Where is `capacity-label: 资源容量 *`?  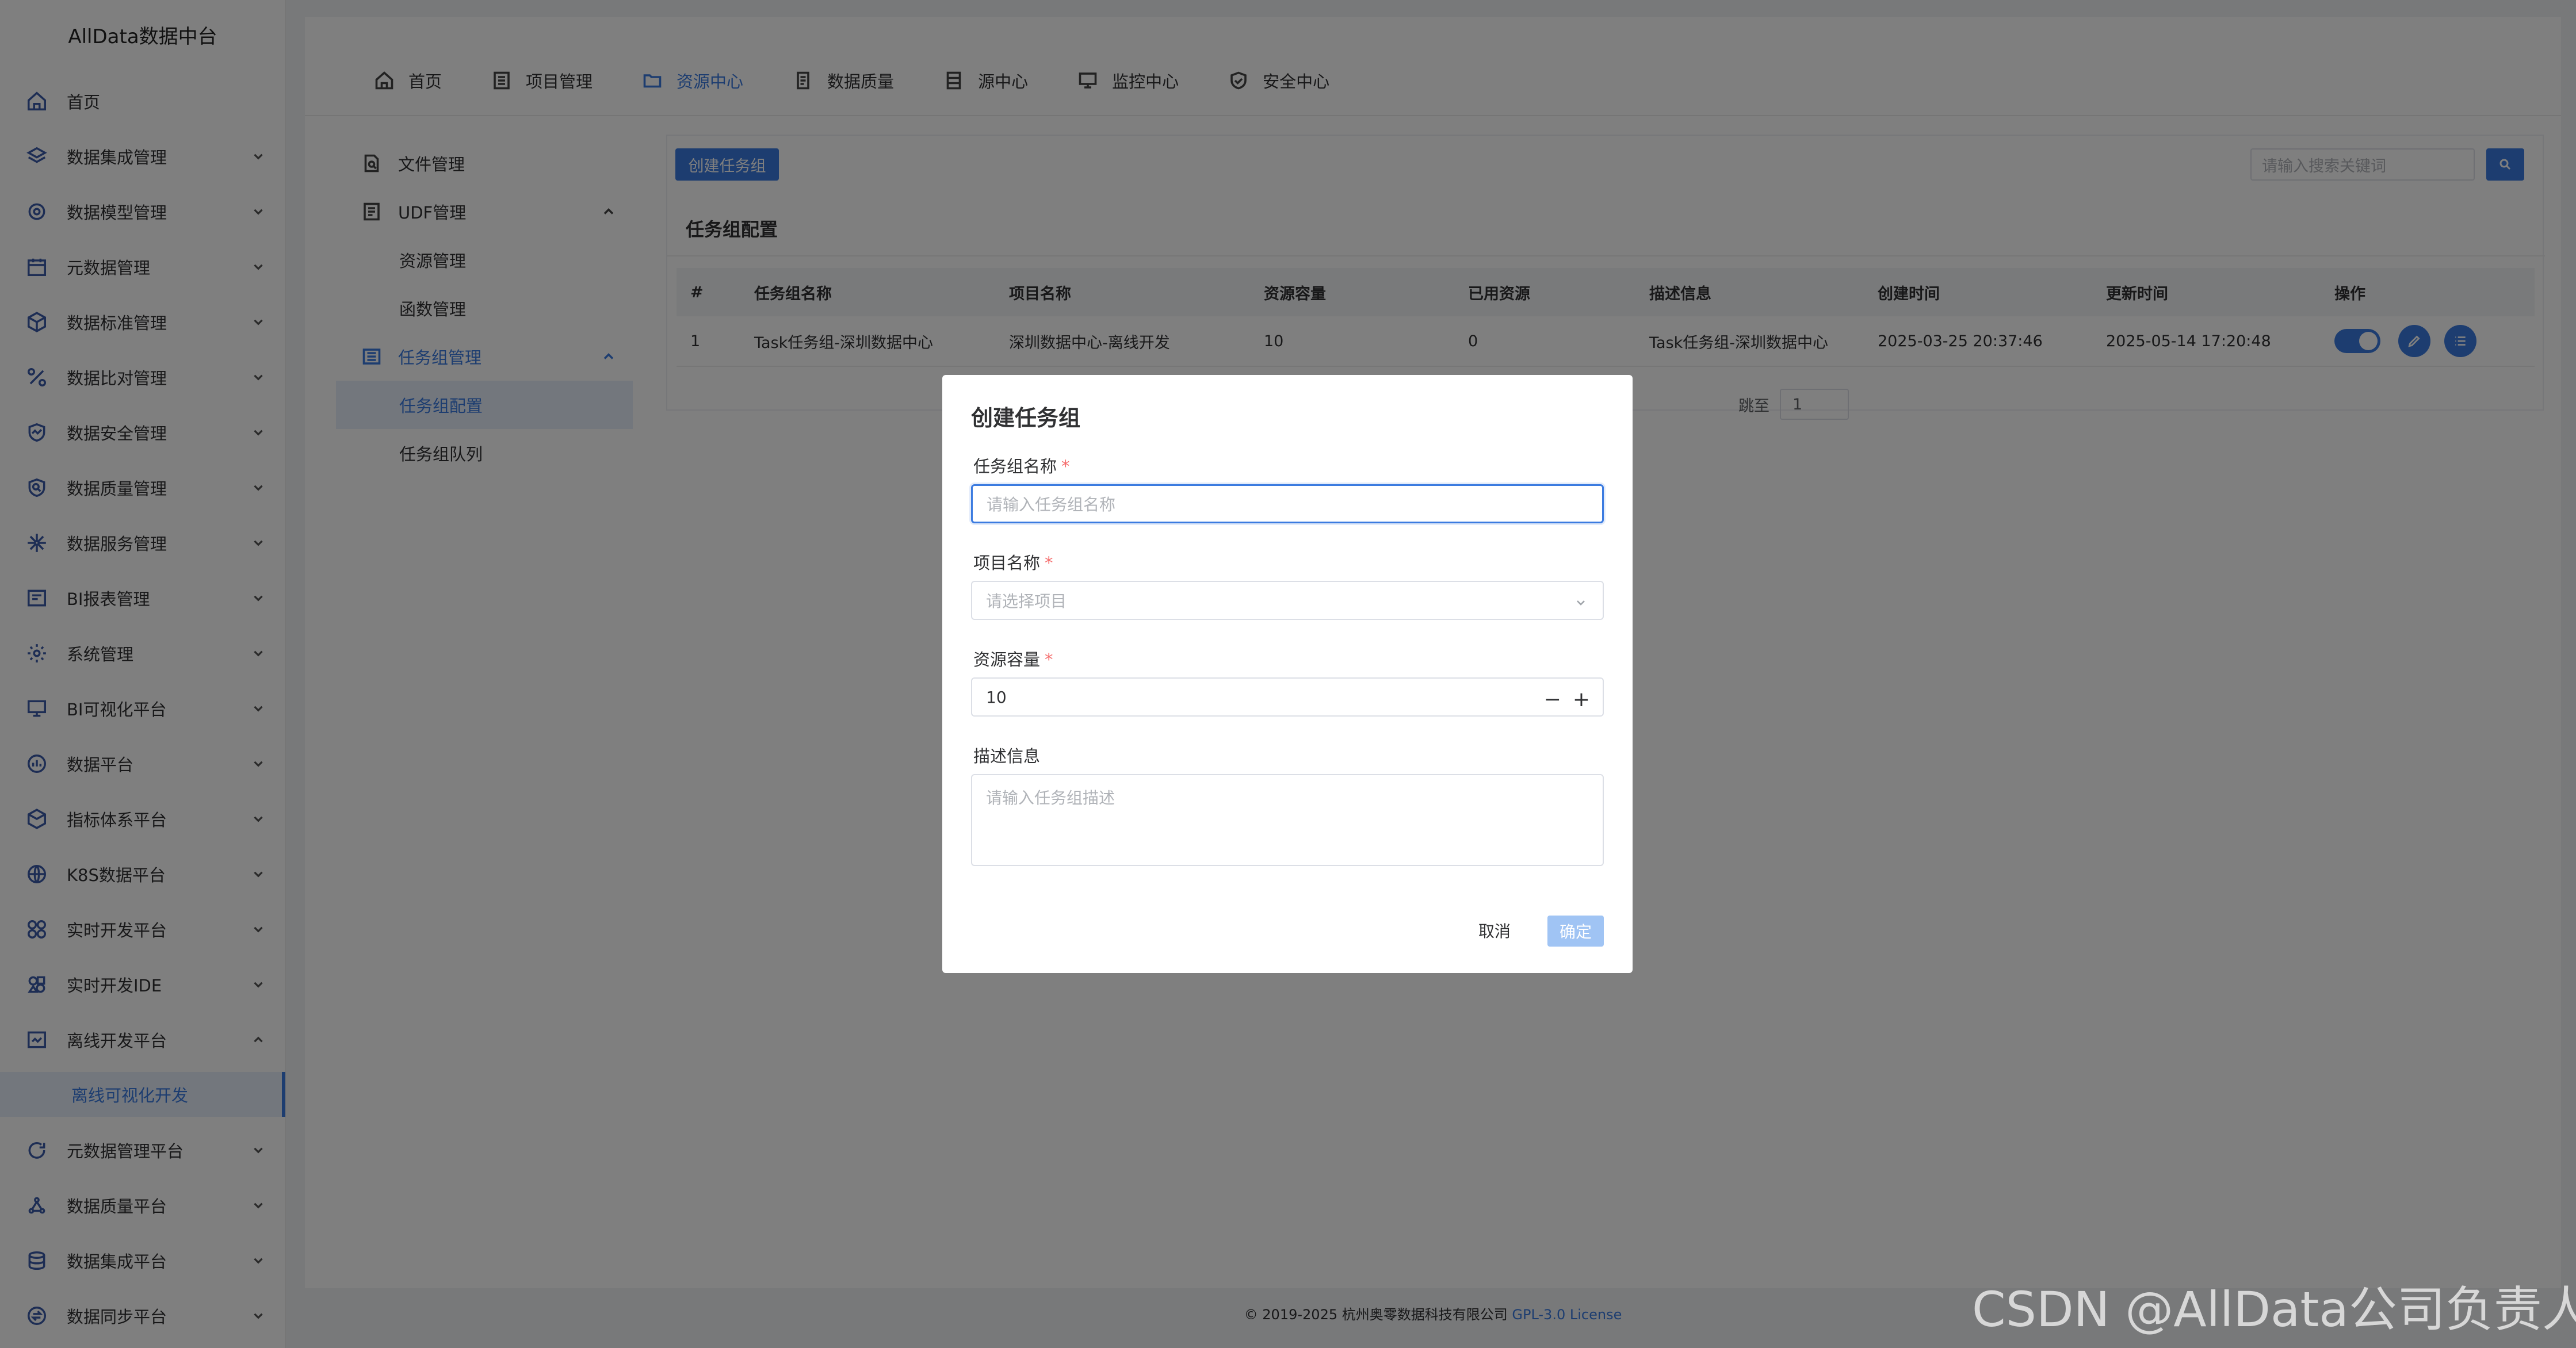 capacity-label: 资源容量 * is located at coordinates (1013, 658).